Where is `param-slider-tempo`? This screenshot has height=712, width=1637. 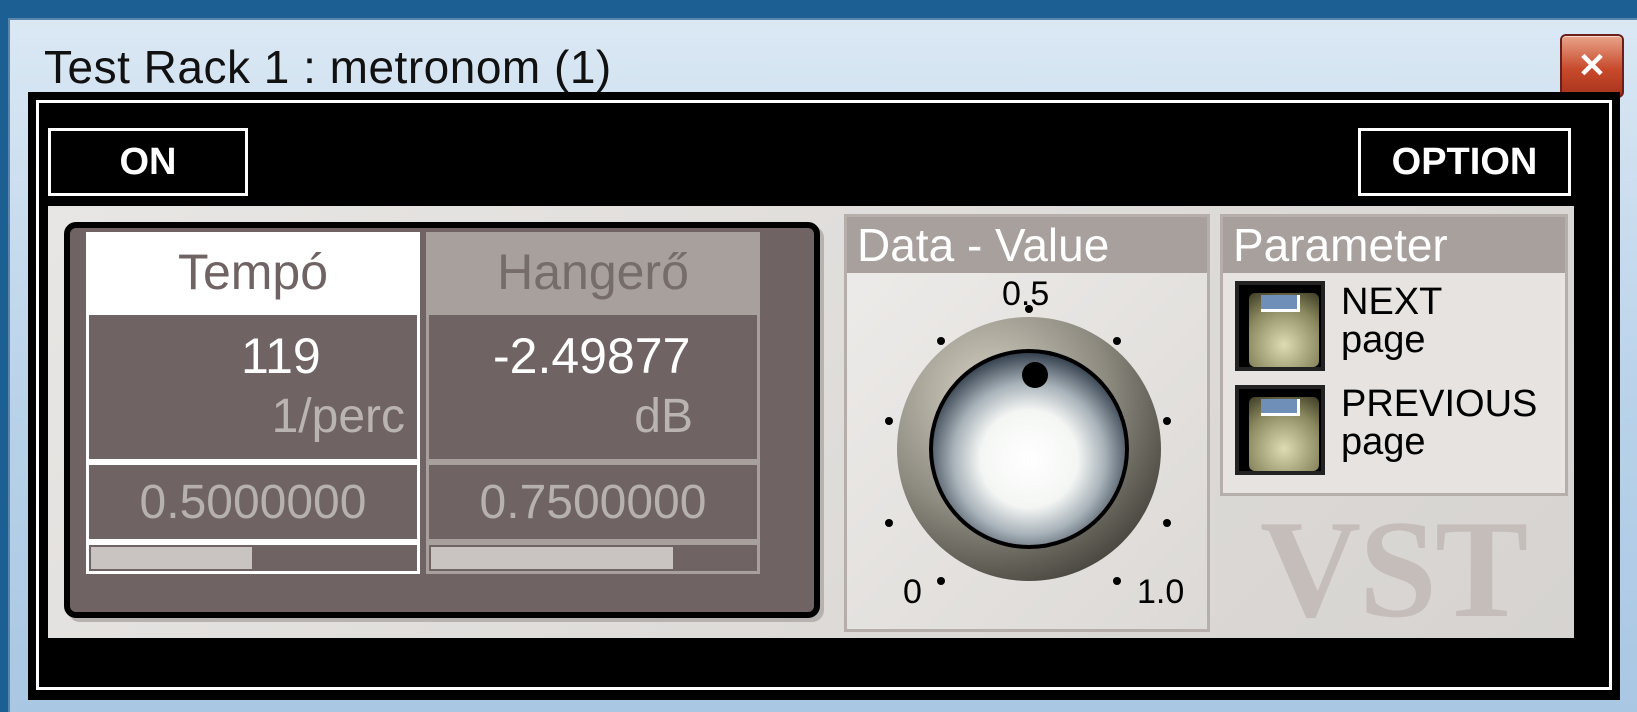 param-slider-tempo is located at coordinates (253, 558).